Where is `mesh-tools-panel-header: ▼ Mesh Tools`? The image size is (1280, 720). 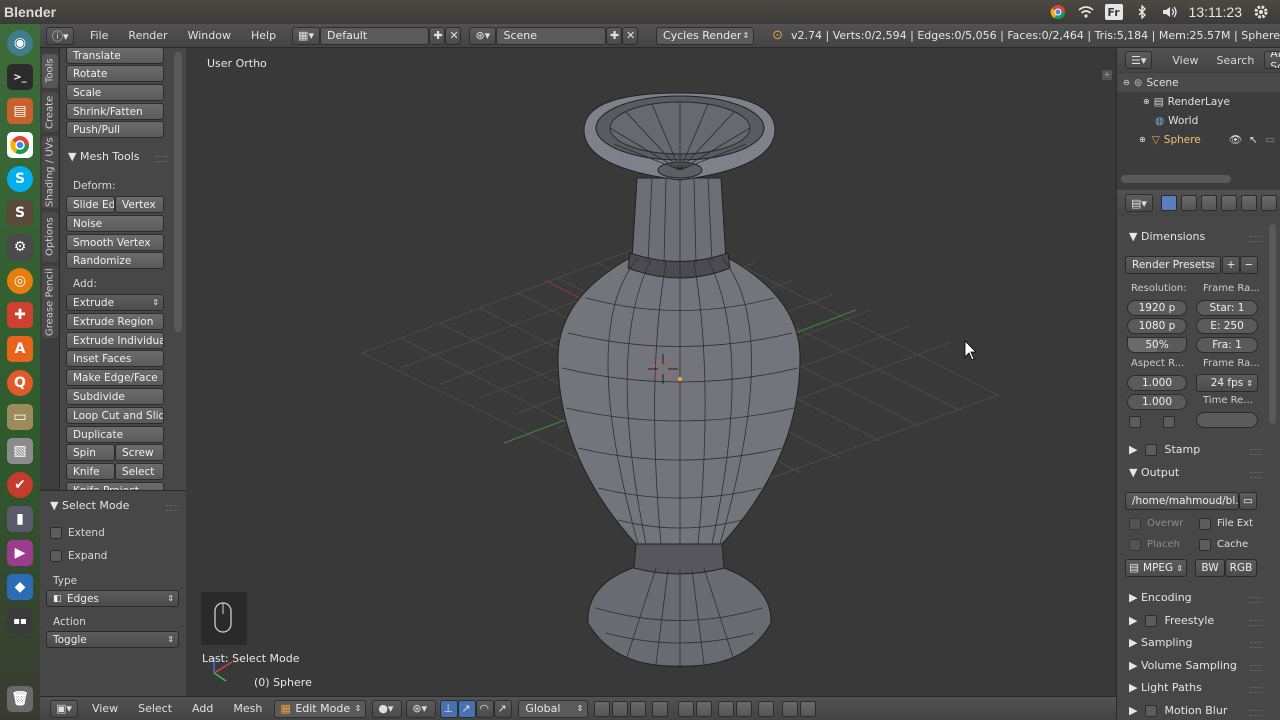 mesh-tools-panel-header: ▼ Mesh Tools is located at coordinates (104, 156).